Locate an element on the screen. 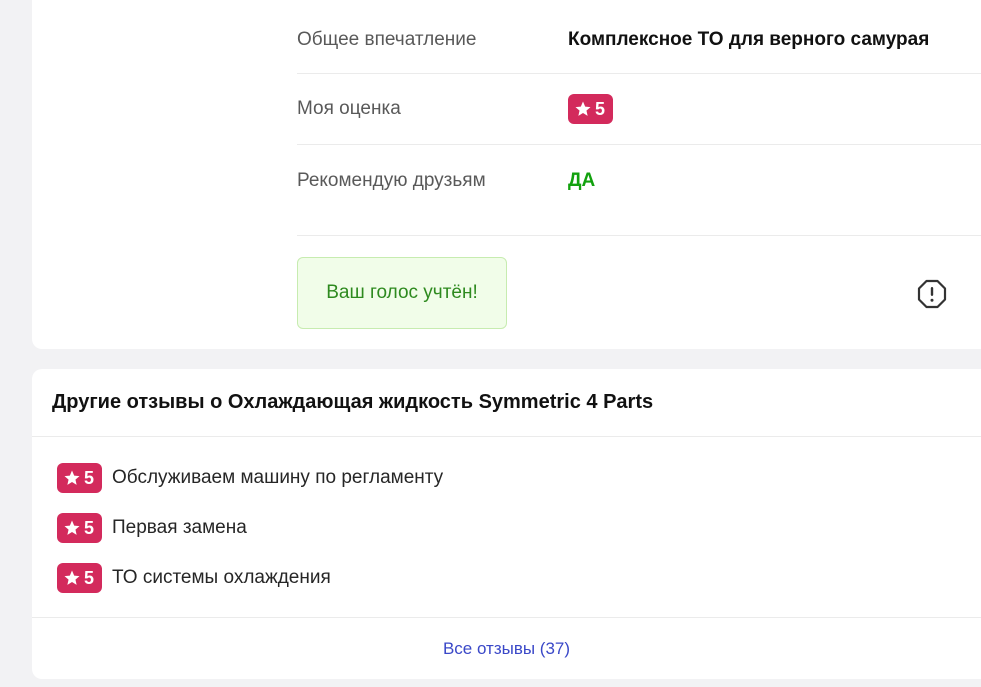 The height and width of the screenshot is (687, 981). vote-confirmation: Ваш голос учтён! is located at coordinates (402, 293).